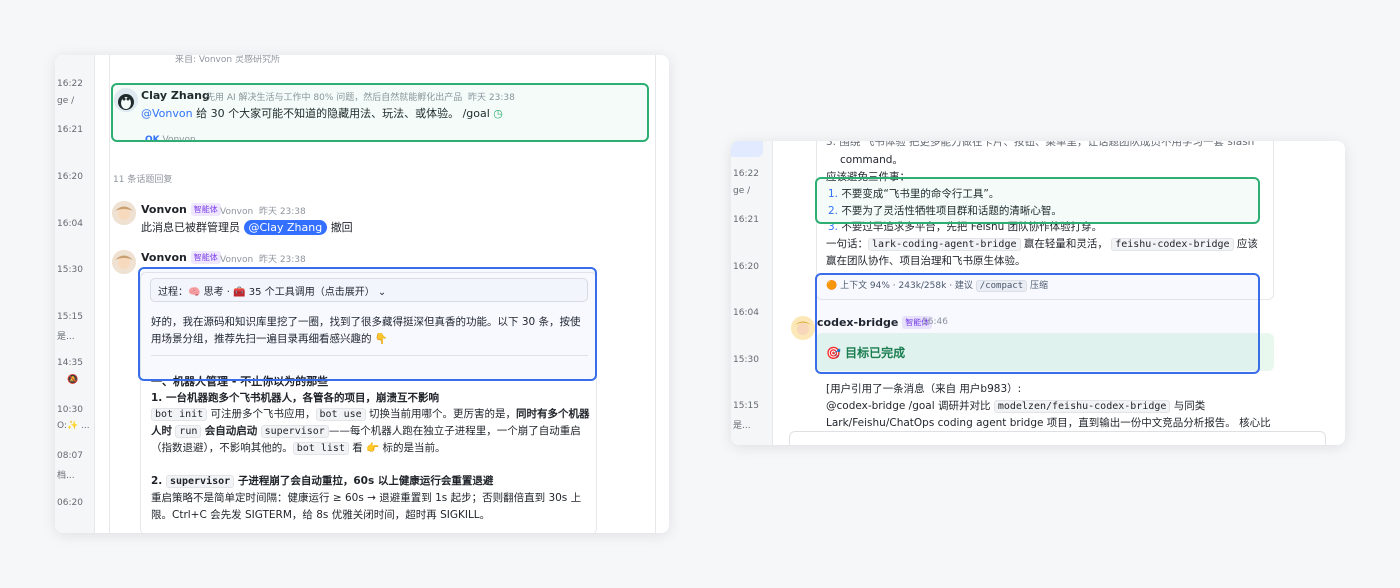  What do you see at coordinates (1082, 406) in the screenshot?
I see `inline-code: modelzen/feishu-codex-bridge` at bounding box center [1082, 406].